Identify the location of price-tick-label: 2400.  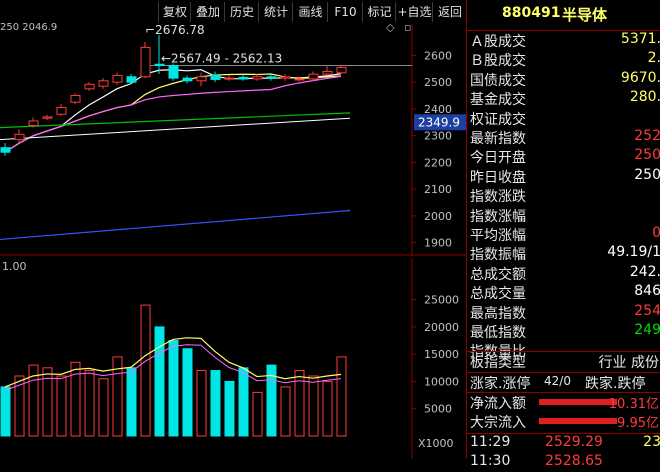
(438, 109).